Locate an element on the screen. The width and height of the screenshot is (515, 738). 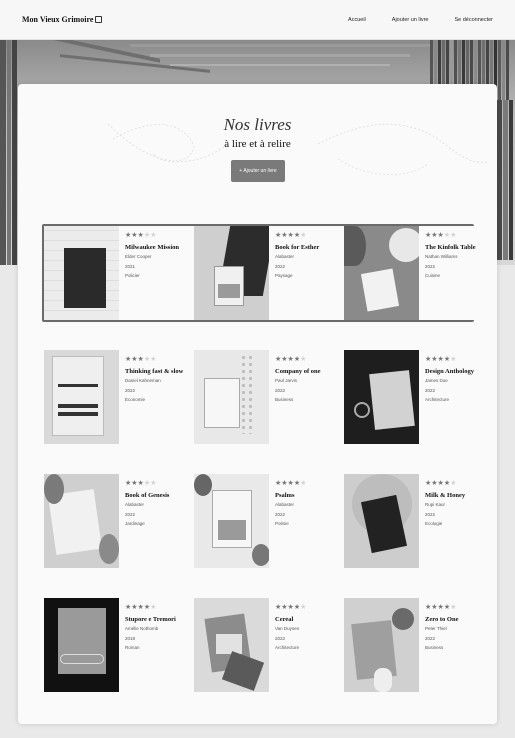
book-genre: Jardinage is located at coordinates (135, 523).